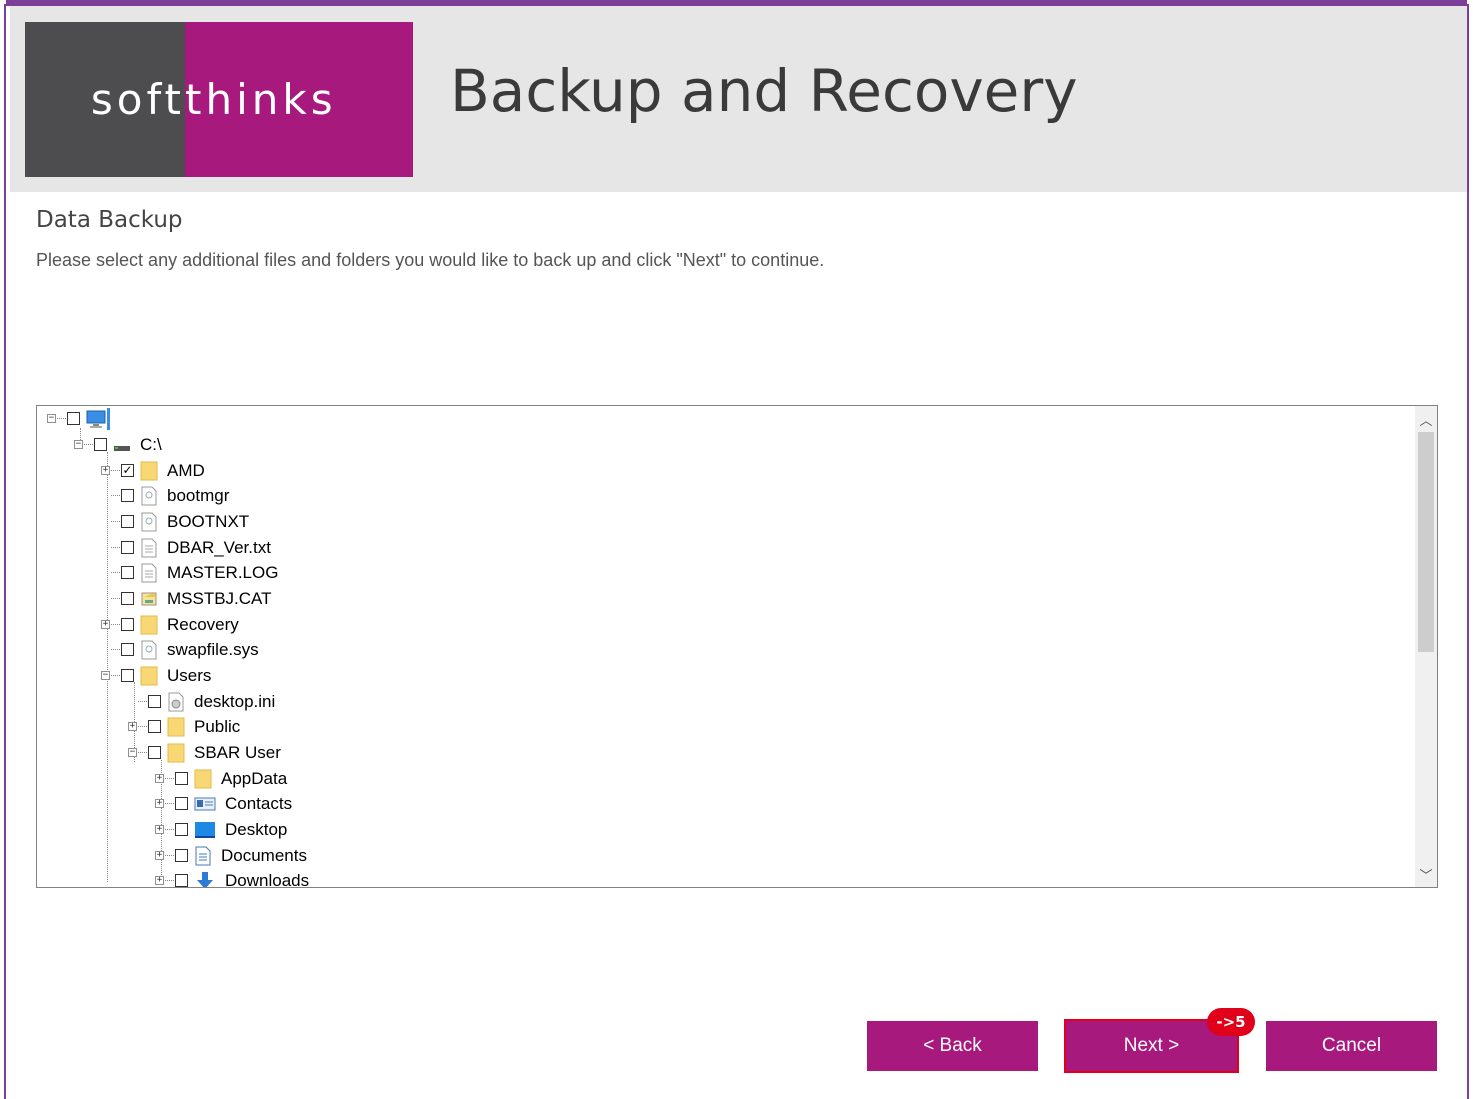 This screenshot has width=1473, height=1099. What do you see at coordinates (223, 803) in the screenshot?
I see `tree-item: + Contacts` at bounding box center [223, 803].